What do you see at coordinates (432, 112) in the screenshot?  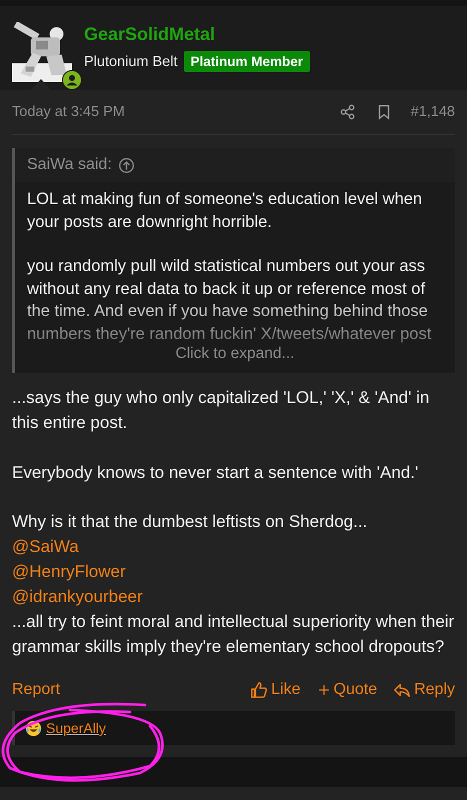 I see `post-number-link: #1,148` at bounding box center [432, 112].